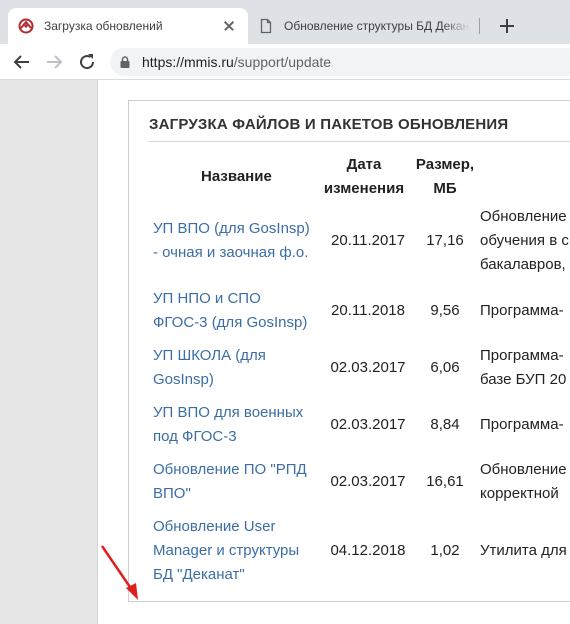 Image resolution: width=570 pixels, height=624 pixels. Describe the element at coordinates (230, 482) in the screenshot. I see `update-link-rpd-vpo: Обновление ПО "РПД ВПО"` at that location.